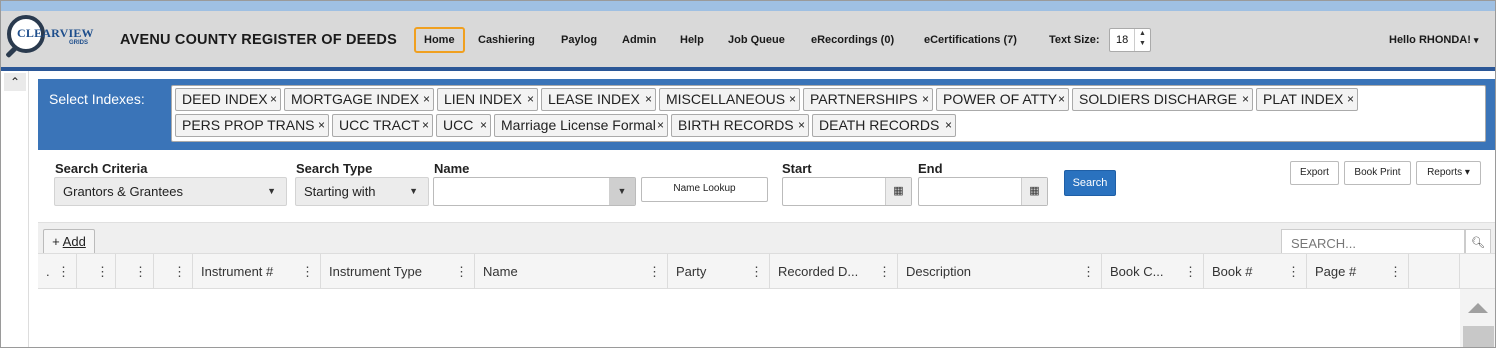 This screenshot has width=1496, height=348. Describe the element at coordinates (252, 125) in the screenshot. I see `index-chip: PERS PROP TRANS ×` at that location.